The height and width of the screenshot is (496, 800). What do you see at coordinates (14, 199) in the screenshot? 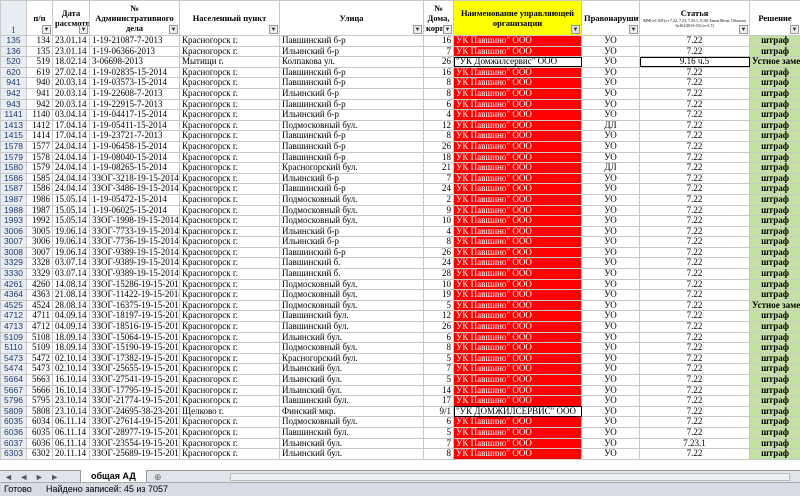
I see `row-number: 1987` at bounding box center [14, 199].